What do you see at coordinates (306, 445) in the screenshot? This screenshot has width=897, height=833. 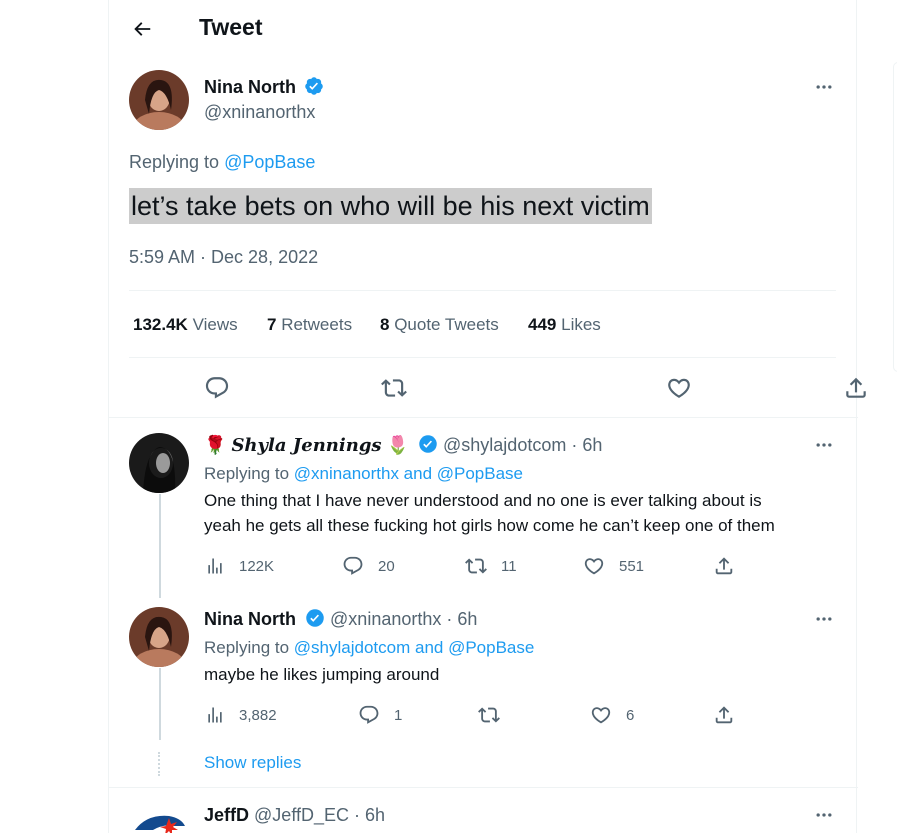 I see `reply-author-name: Shyla Jennings` at bounding box center [306, 445].